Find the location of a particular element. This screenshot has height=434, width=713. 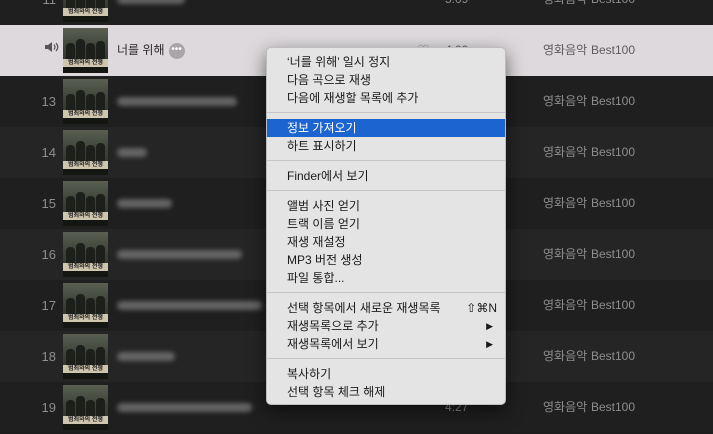

speaker-icon is located at coordinates (52, 50).